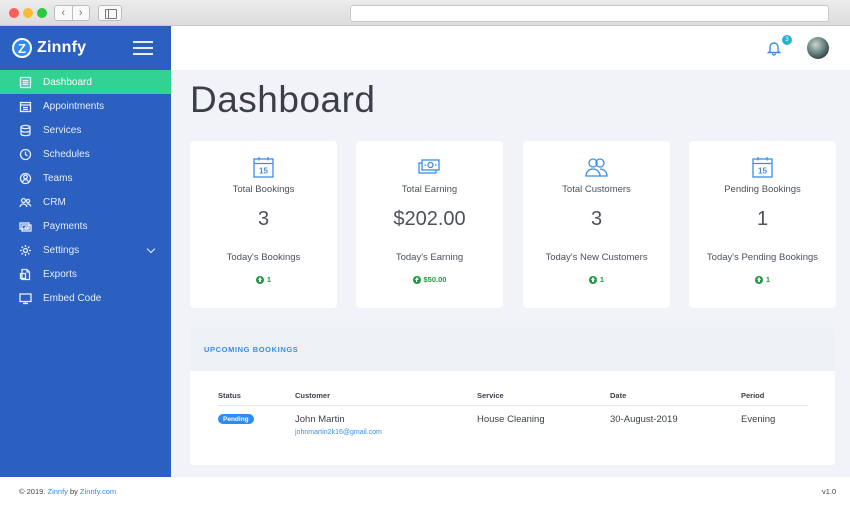  I want to click on sidebar-item-label: Services, so click(62, 130).